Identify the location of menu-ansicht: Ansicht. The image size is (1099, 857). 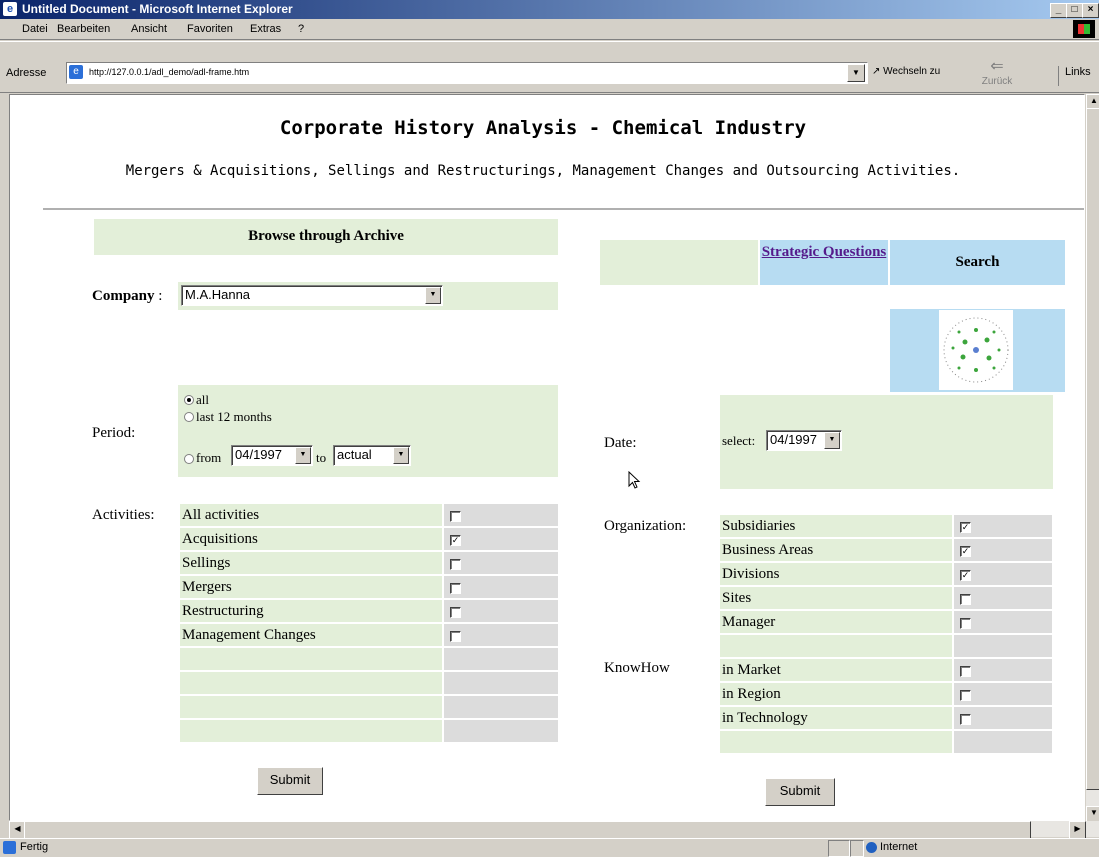
(149, 29).